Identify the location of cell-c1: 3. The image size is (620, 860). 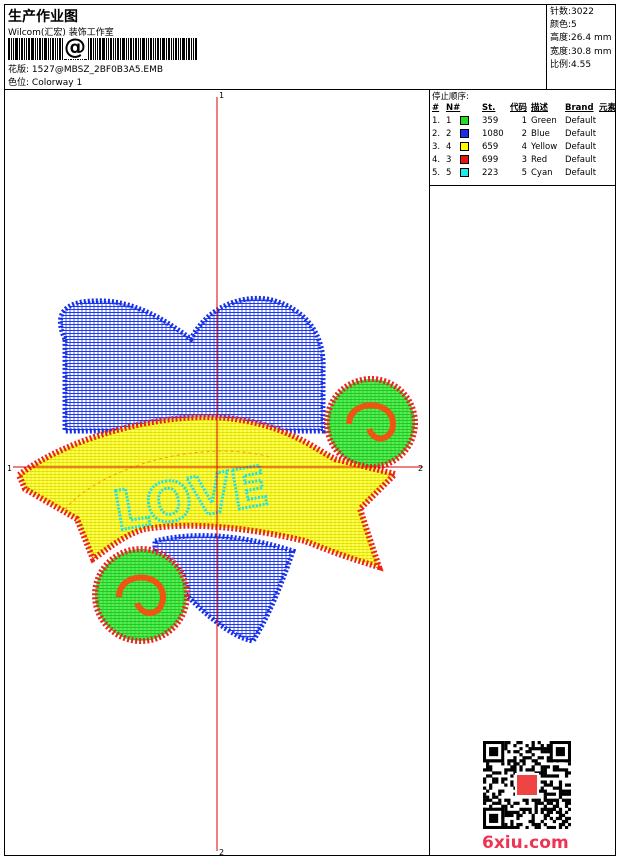
(449, 160).